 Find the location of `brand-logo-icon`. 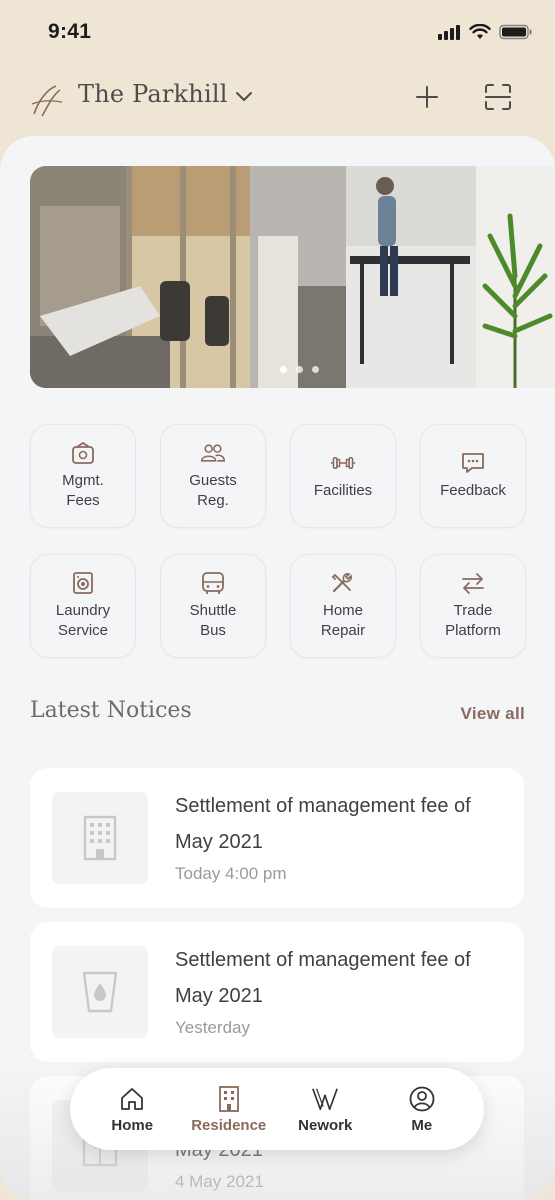

brand-logo-icon is located at coordinates (47, 101).